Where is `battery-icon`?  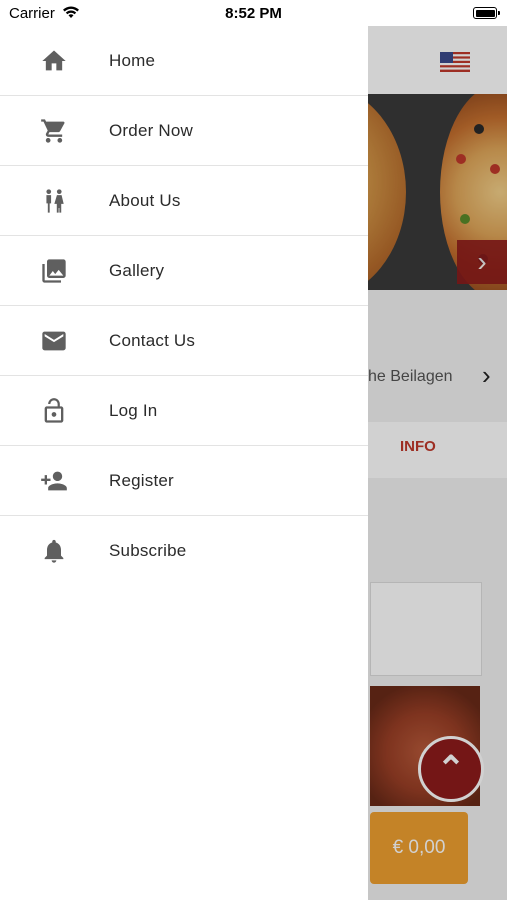 battery-icon is located at coordinates (486, 13).